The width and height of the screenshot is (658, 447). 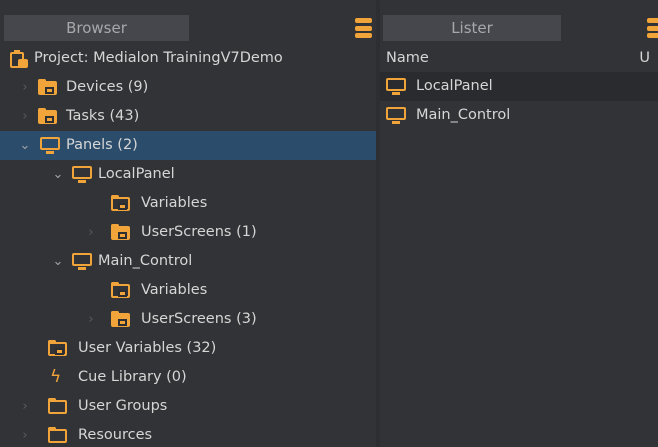 What do you see at coordinates (102, 145) in the screenshot?
I see `tree-item-label: Panels (2)` at bounding box center [102, 145].